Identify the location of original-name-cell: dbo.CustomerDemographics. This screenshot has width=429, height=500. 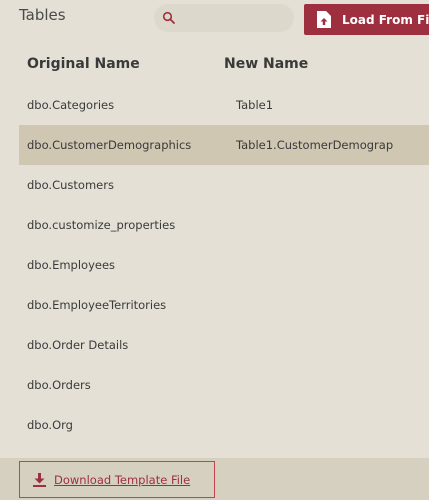
(109, 145).